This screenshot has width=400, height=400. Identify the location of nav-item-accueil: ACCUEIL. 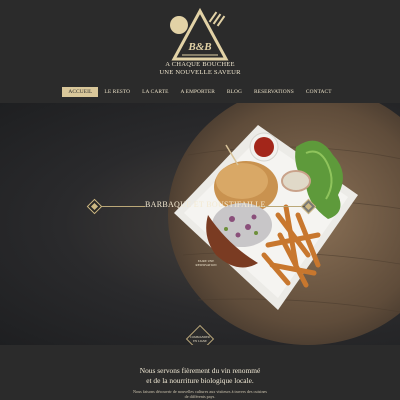
(80, 92).